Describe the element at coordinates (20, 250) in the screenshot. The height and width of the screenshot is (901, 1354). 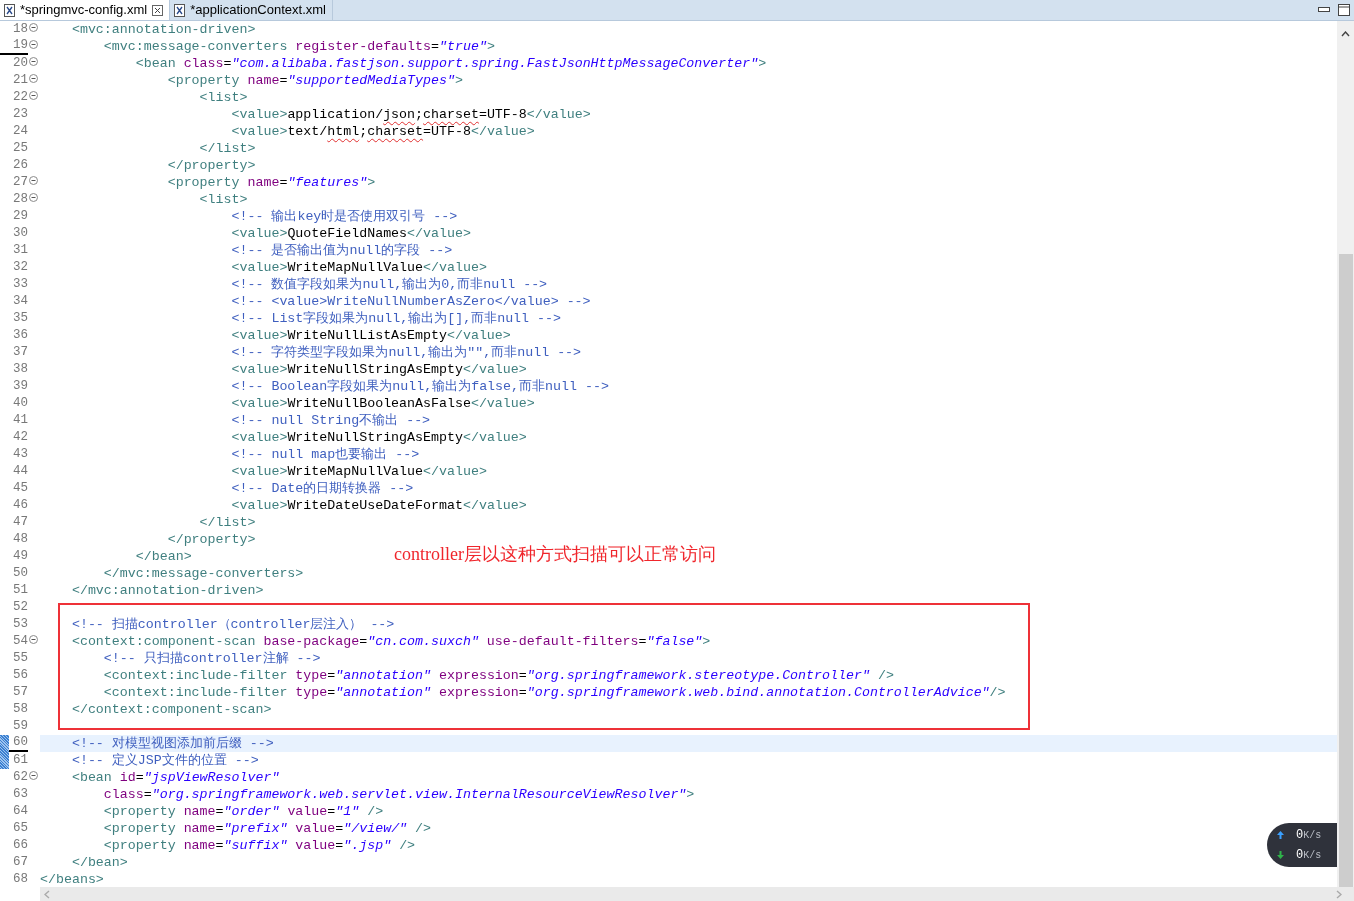
I see `line-number: 31` at that location.